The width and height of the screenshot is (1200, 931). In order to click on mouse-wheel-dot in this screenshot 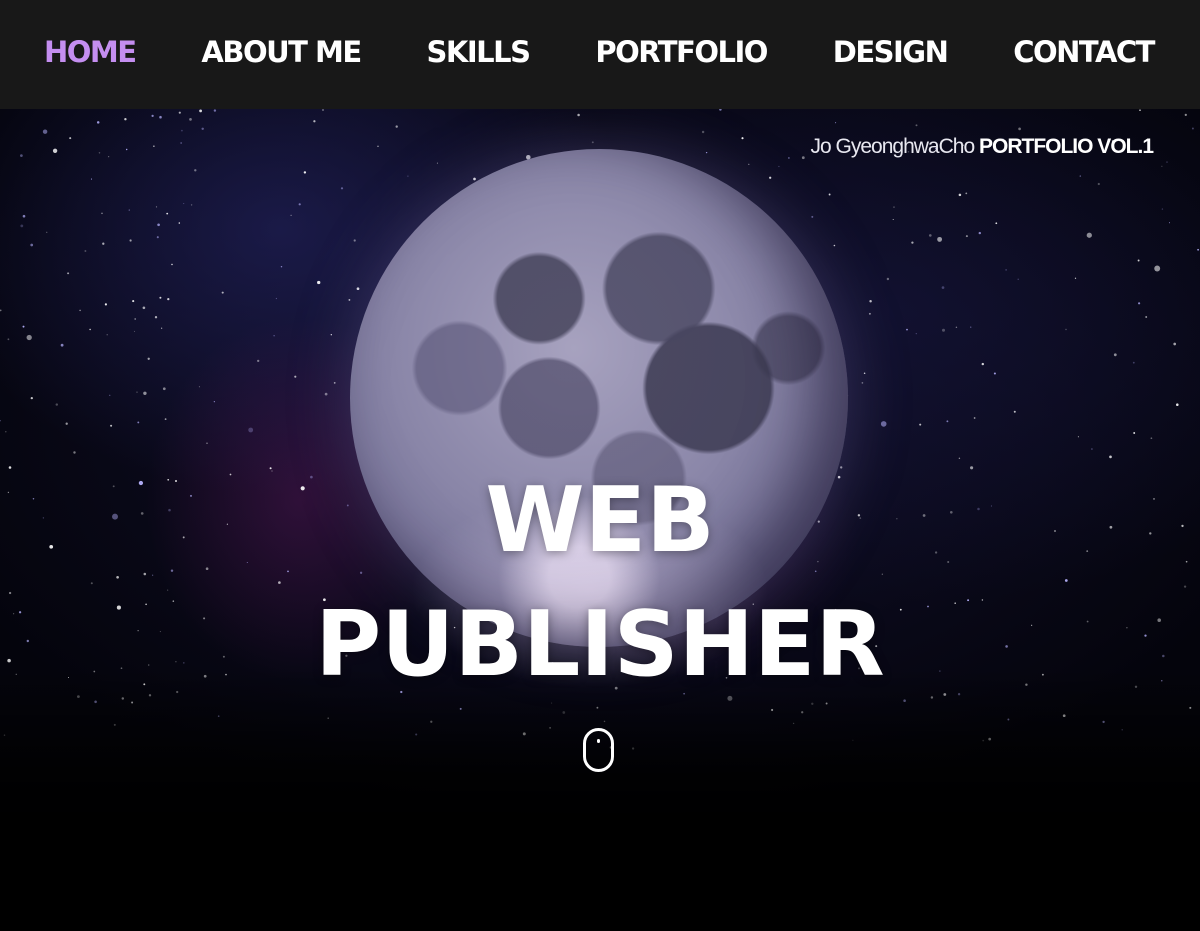, I will do `click(598, 741)`.